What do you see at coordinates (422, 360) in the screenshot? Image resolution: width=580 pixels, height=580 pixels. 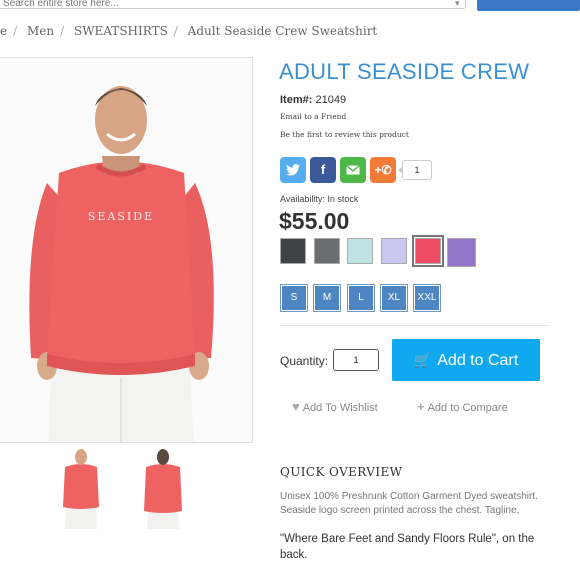 I see `cart-icon: 🛒` at bounding box center [422, 360].